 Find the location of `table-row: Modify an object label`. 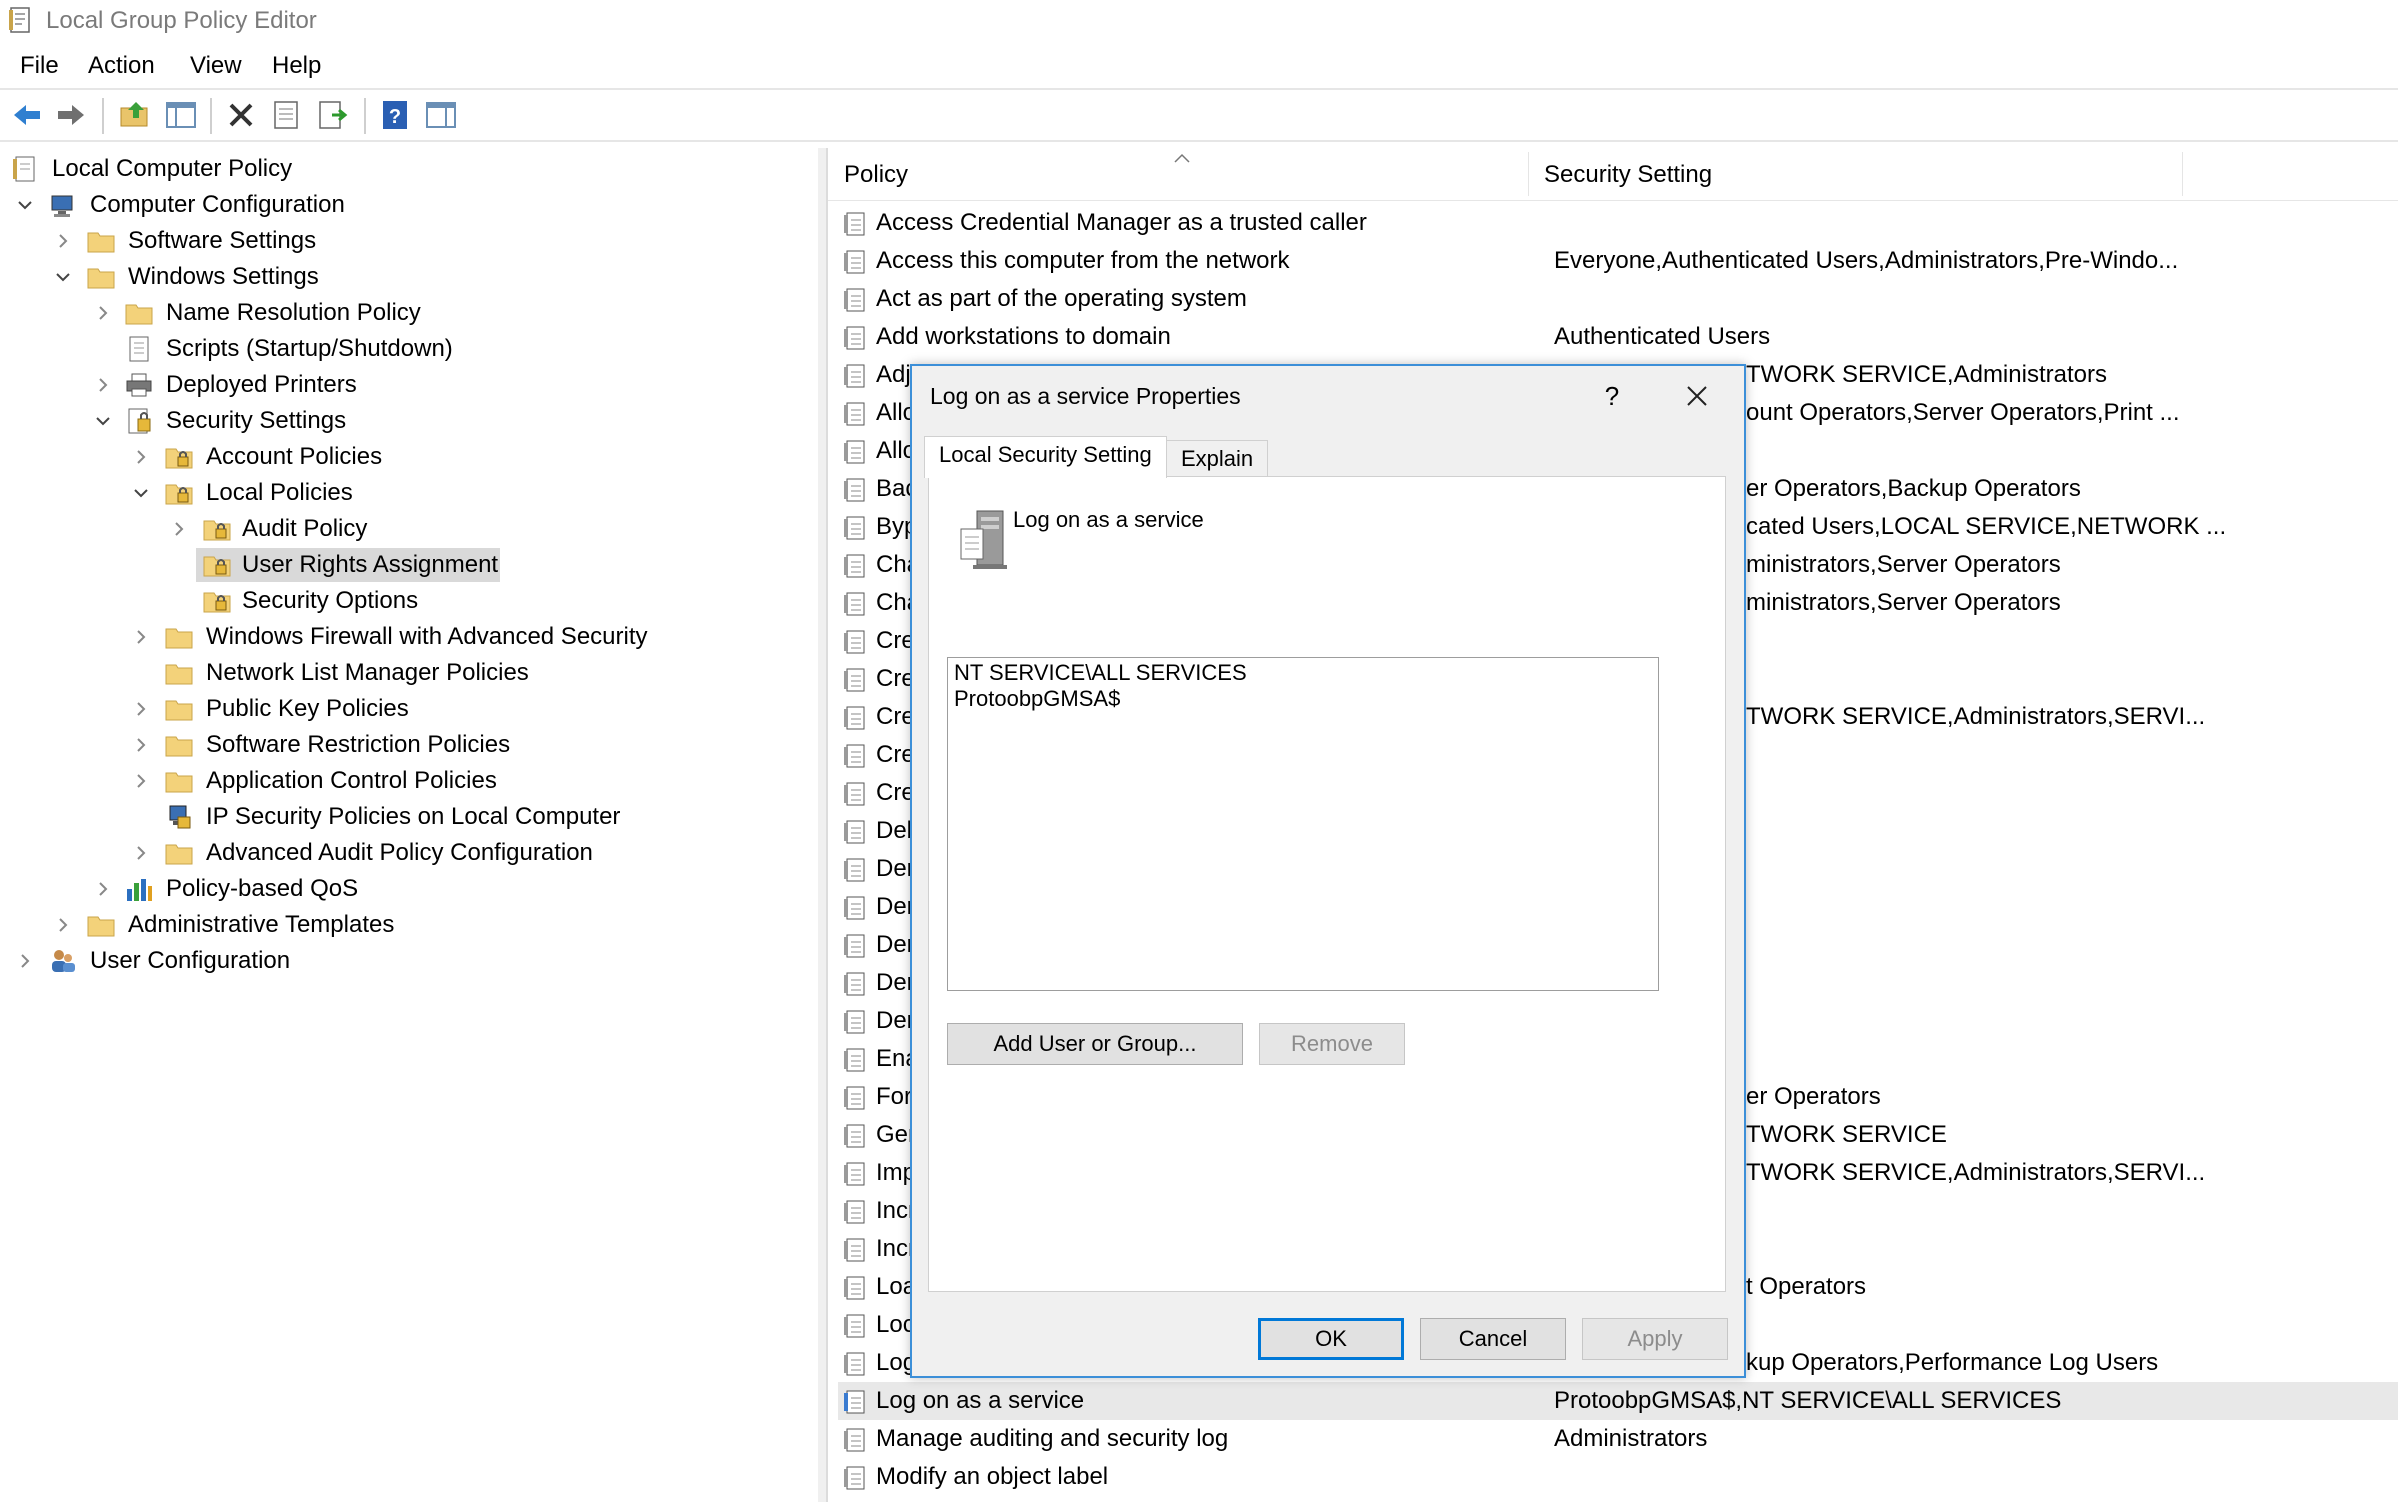

table-row: Modify an object label is located at coordinates (1618, 1477).